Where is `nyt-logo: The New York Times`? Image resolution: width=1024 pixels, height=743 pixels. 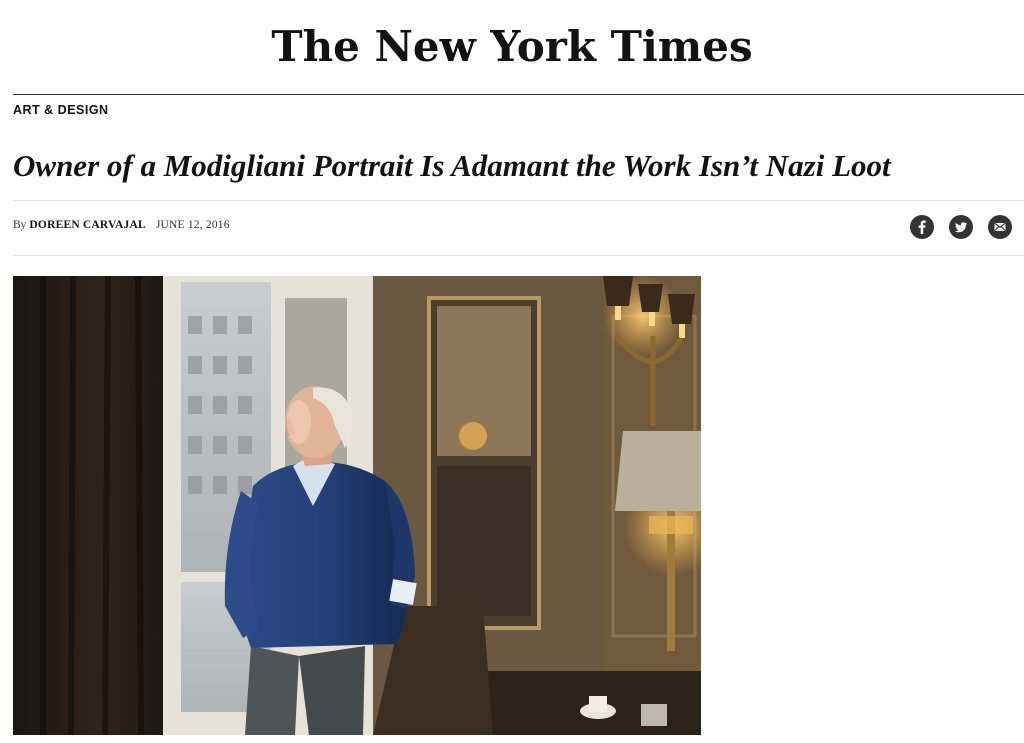 nyt-logo: The New York Times is located at coordinates (512, 47).